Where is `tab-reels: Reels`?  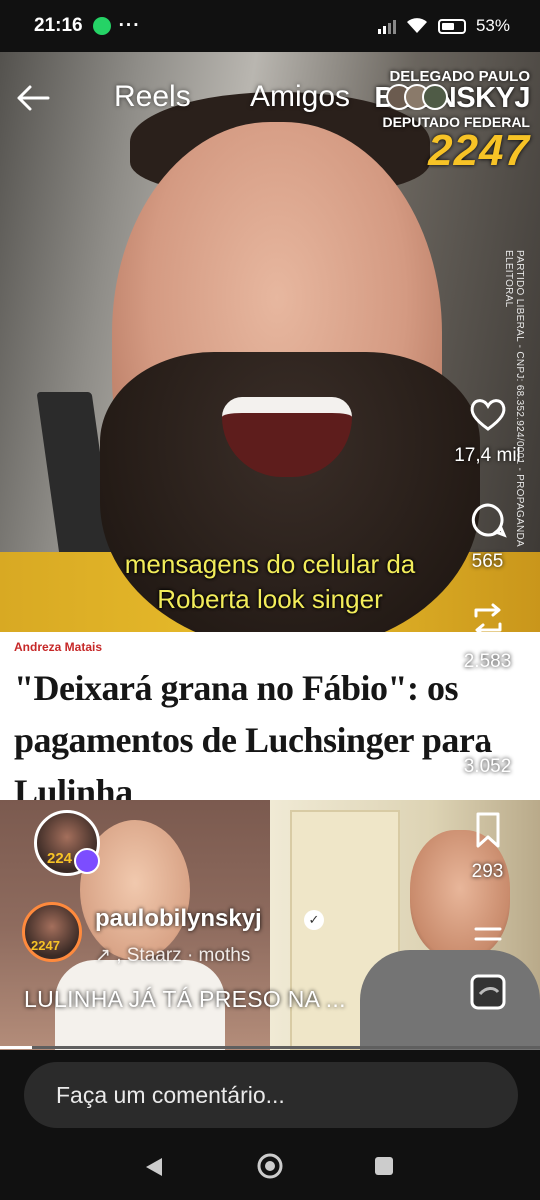
tab-reels: Reels is located at coordinates (152, 97).